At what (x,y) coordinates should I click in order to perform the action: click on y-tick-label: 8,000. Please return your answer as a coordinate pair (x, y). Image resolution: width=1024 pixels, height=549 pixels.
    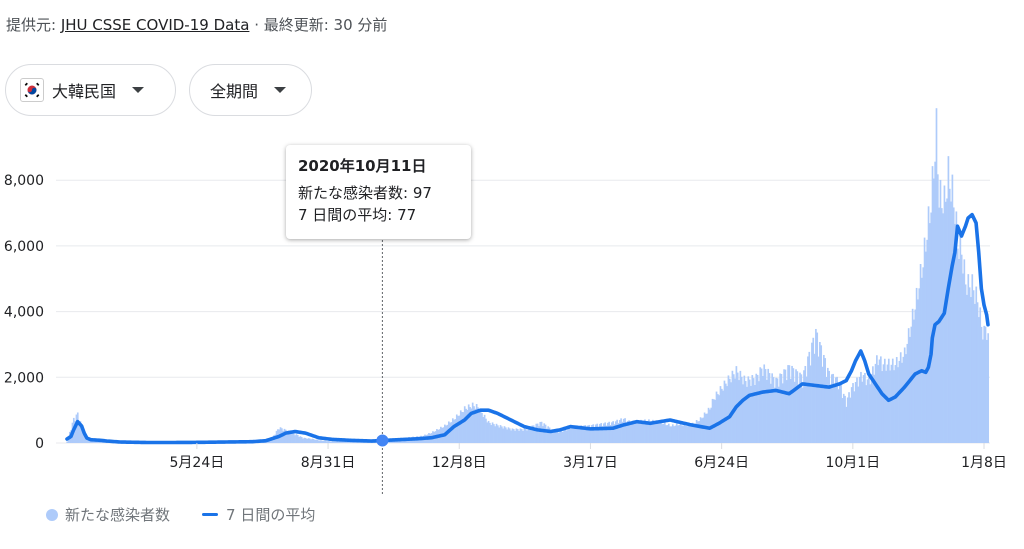
    Looking at the image, I should click on (24, 181).